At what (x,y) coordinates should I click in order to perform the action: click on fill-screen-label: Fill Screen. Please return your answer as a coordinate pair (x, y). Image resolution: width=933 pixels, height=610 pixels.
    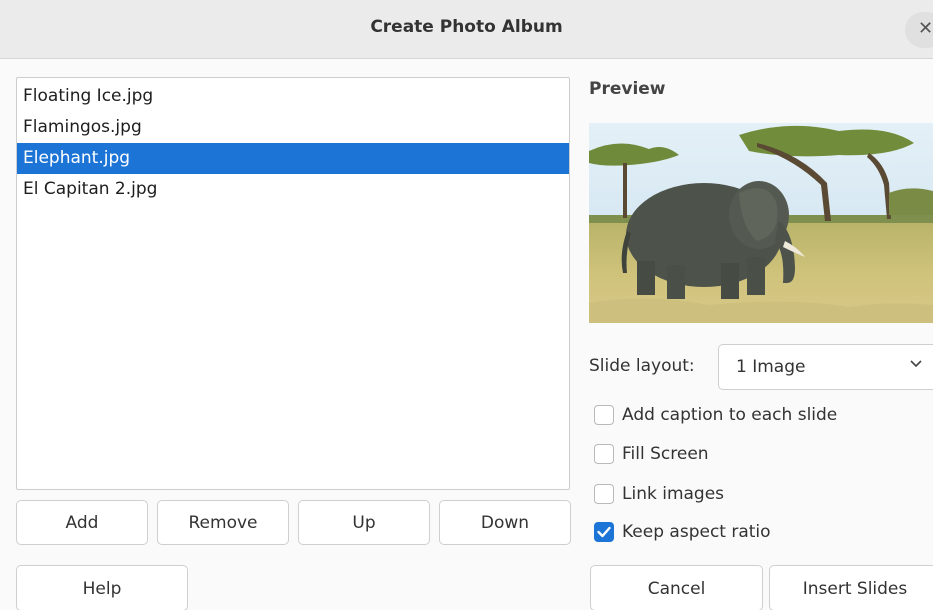
    Looking at the image, I should click on (665, 454).